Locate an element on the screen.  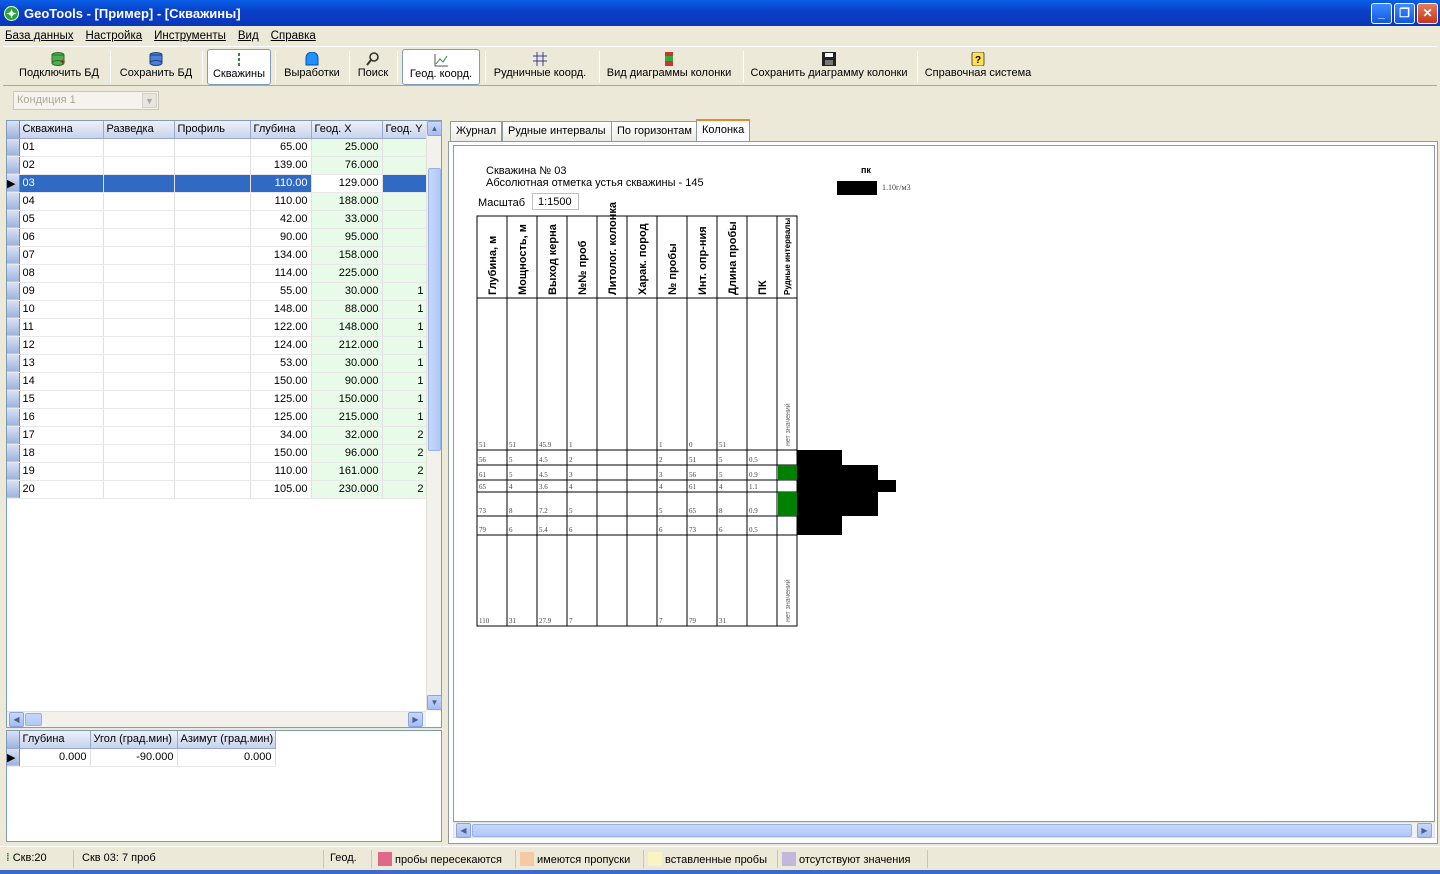
col-header-azimuth: Азимут (град.мин) is located at coordinates (226, 740).